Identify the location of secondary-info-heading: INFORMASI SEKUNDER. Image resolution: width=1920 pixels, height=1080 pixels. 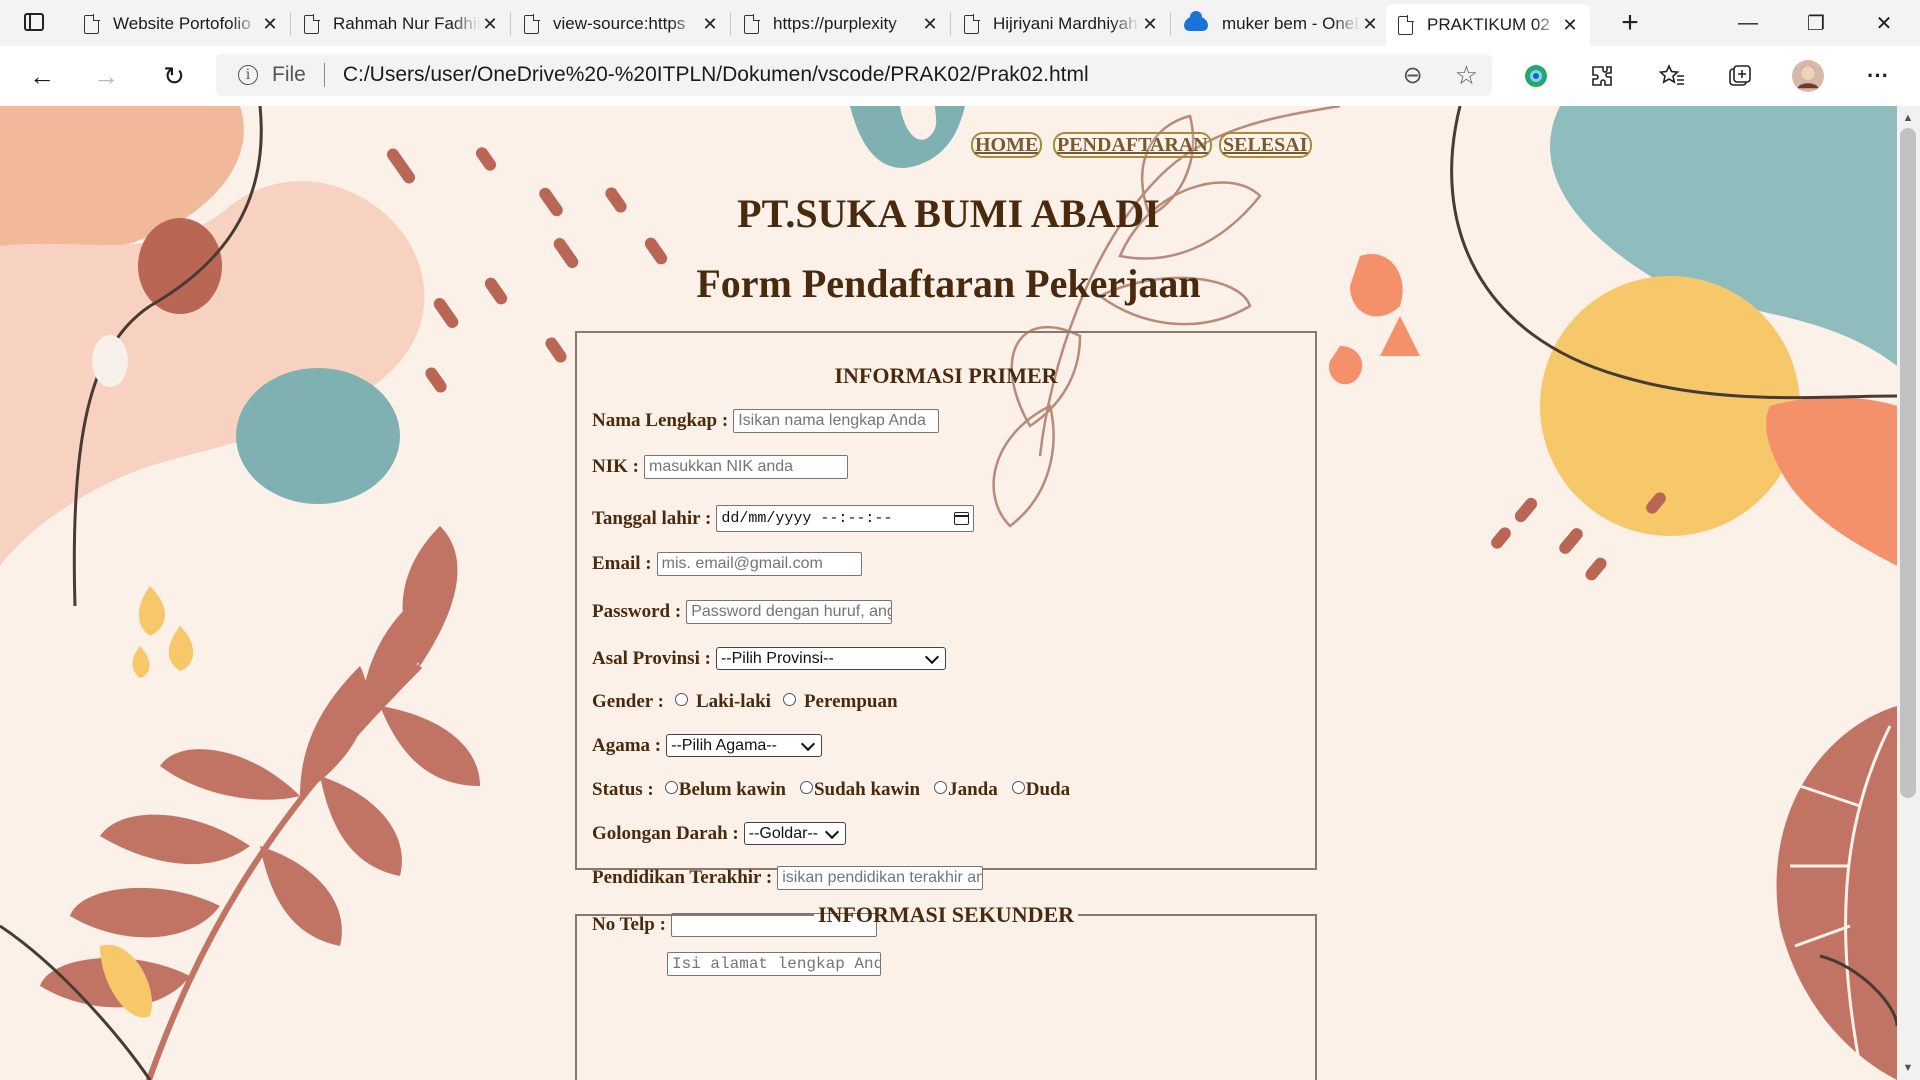
(946, 914).